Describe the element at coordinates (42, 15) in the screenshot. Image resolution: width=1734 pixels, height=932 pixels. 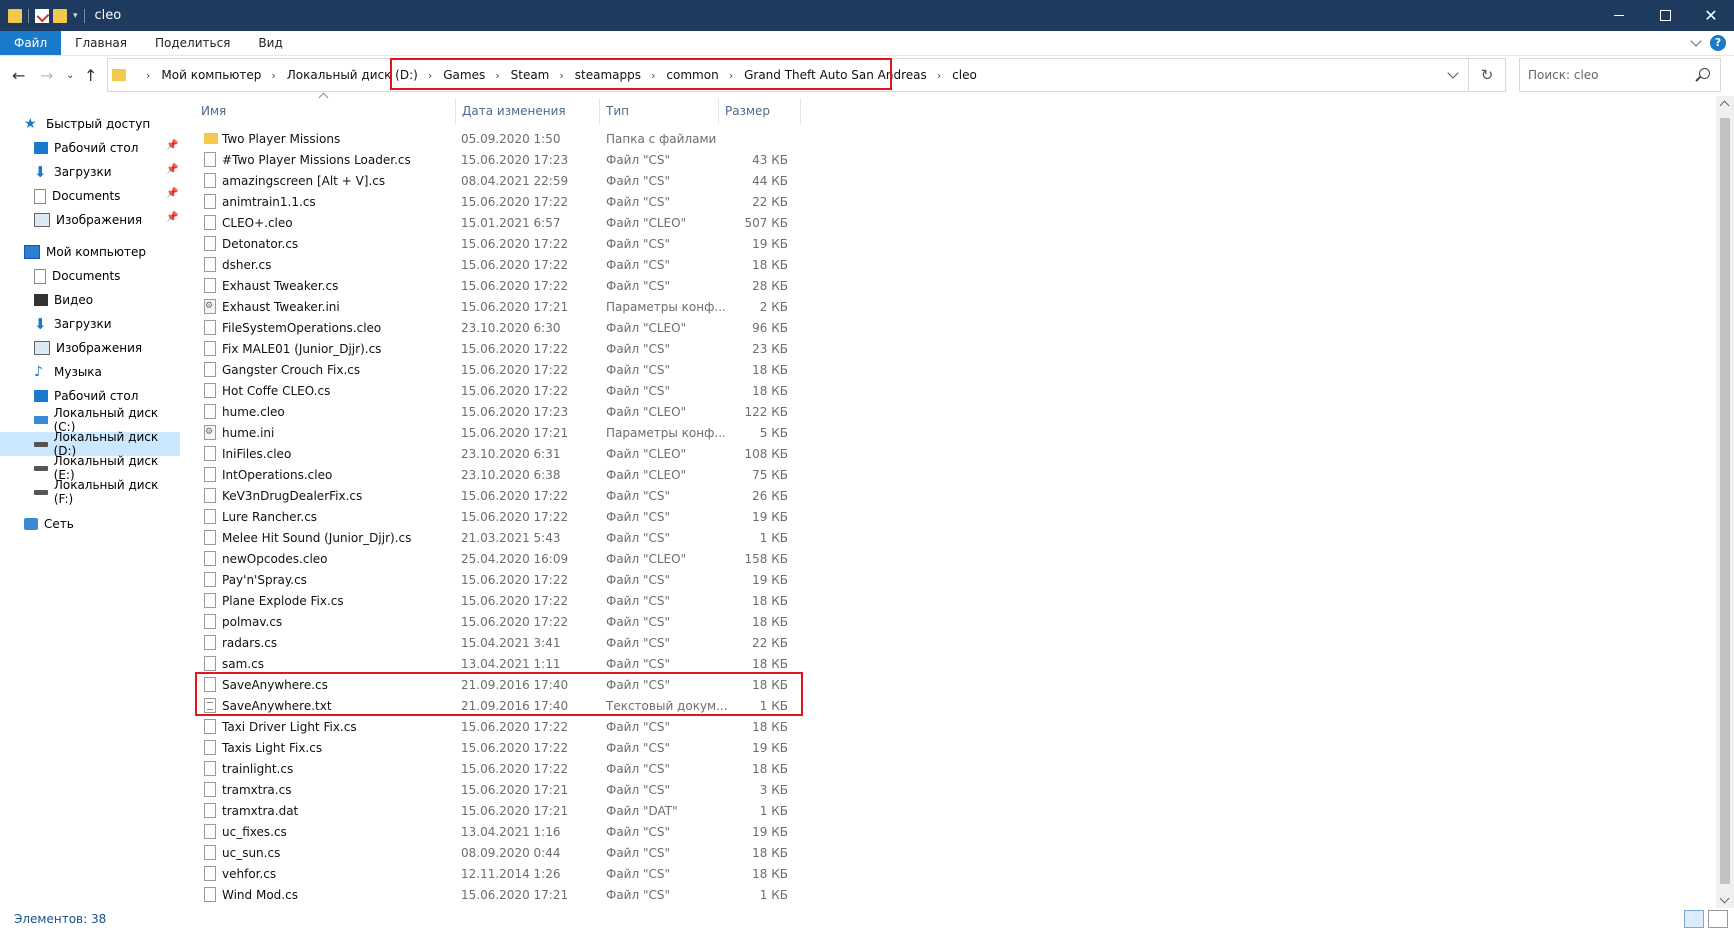
I see `properties-icon` at that location.